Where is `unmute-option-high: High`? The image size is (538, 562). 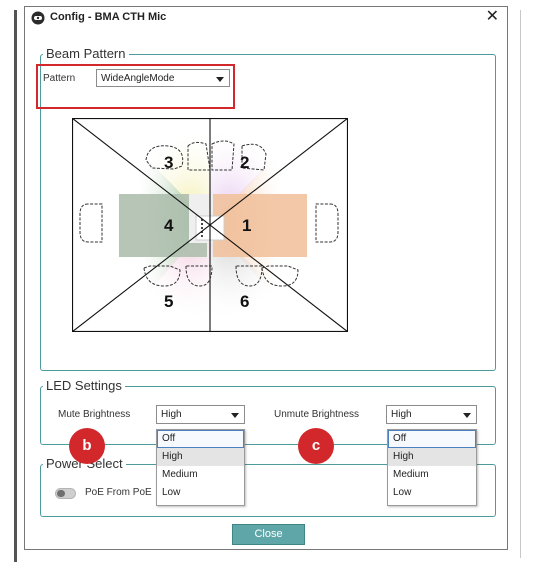 unmute-option-high: High is located at coordinates (432, 457).